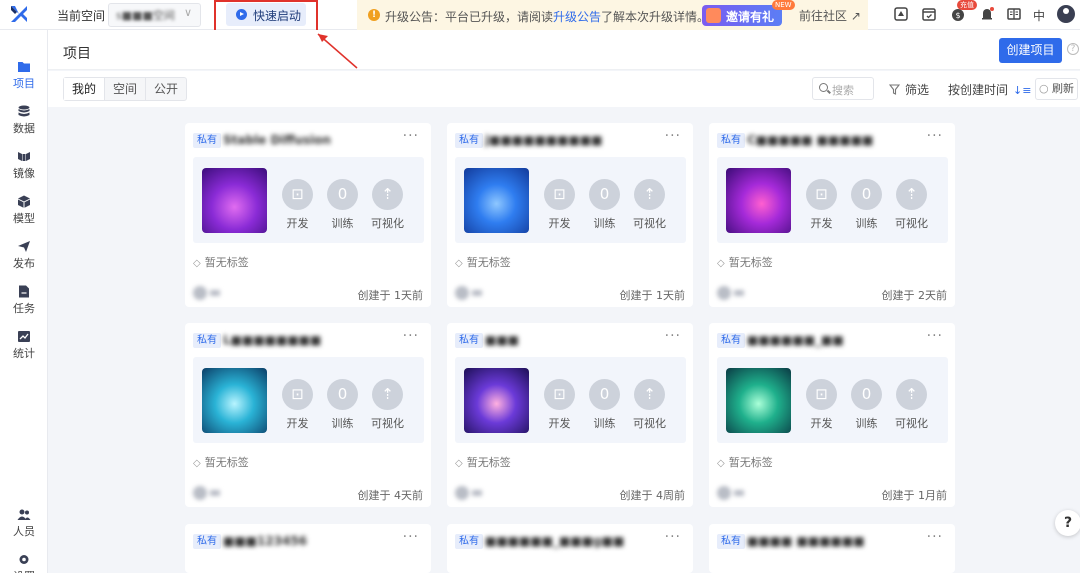 The height and width of the screenshot is (573, 1080). What do you see at coordinates (929, 14) in the screenshot?
I see `calendar-icon` at bounding box center [929, 14].